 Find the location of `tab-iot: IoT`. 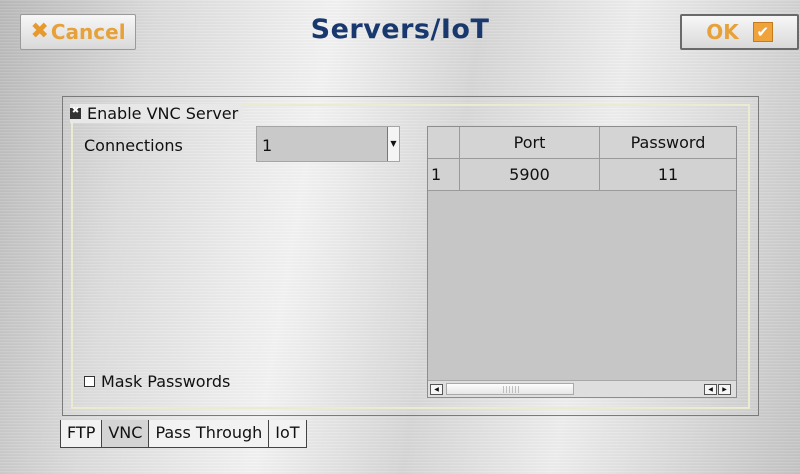

tab-iot: IoT is located at coordinates (287, 434).